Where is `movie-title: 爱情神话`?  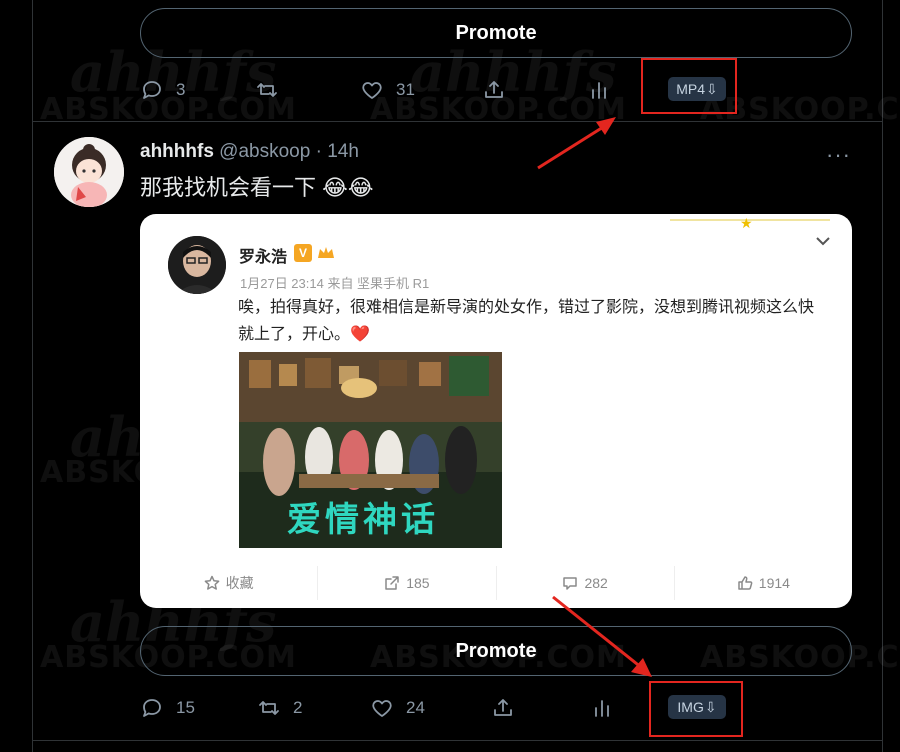
movie-title: 爱情神话 is located at coordinates (363, 520).